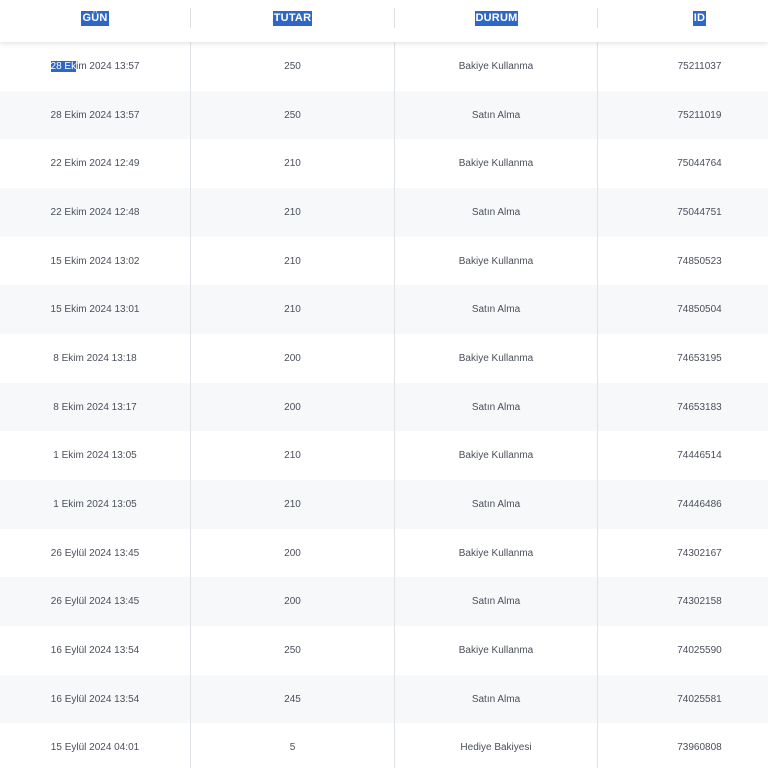 The height and width of the screenshot is (772, 768). I want to click on date-cell: 15 Ekim 2024 13:02, so click(95, 261).